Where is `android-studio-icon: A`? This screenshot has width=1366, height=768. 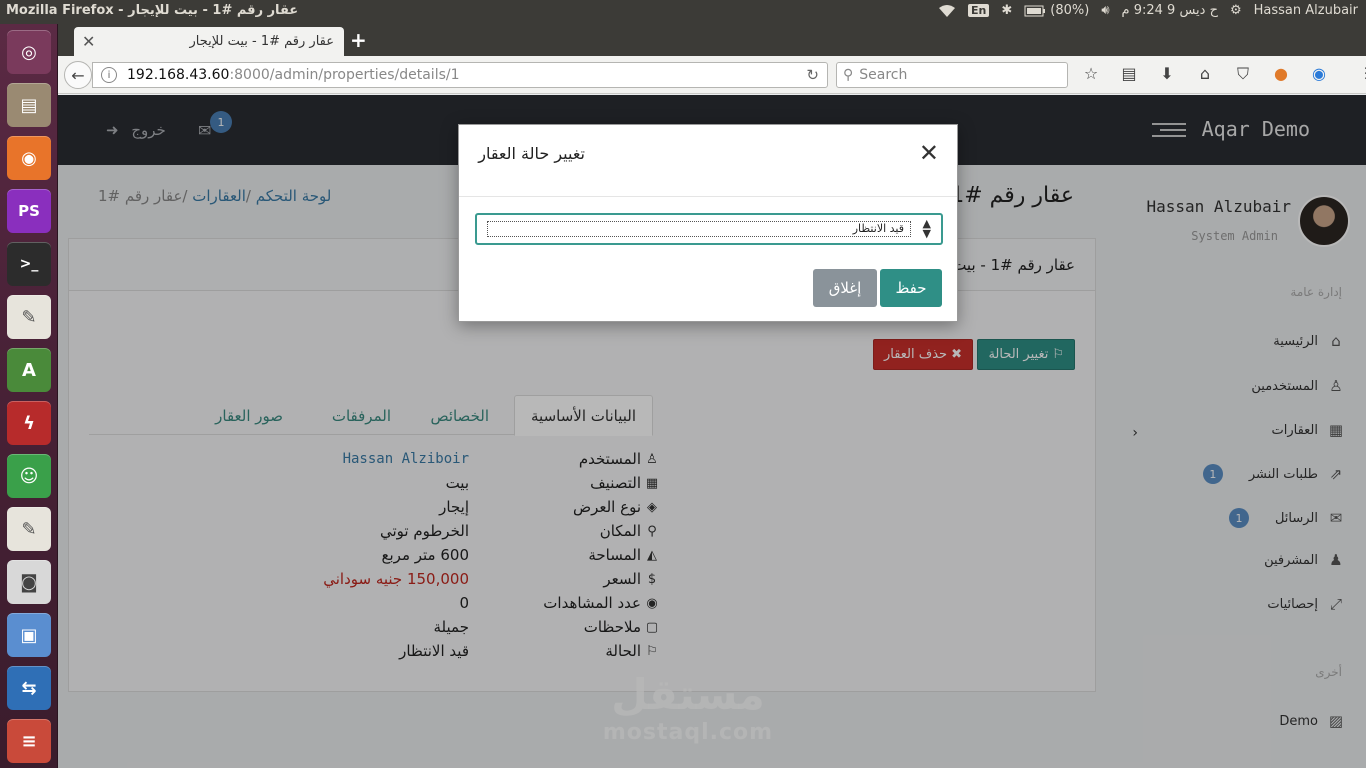 android-studio-icon: A is located at coordinates (29, 370).